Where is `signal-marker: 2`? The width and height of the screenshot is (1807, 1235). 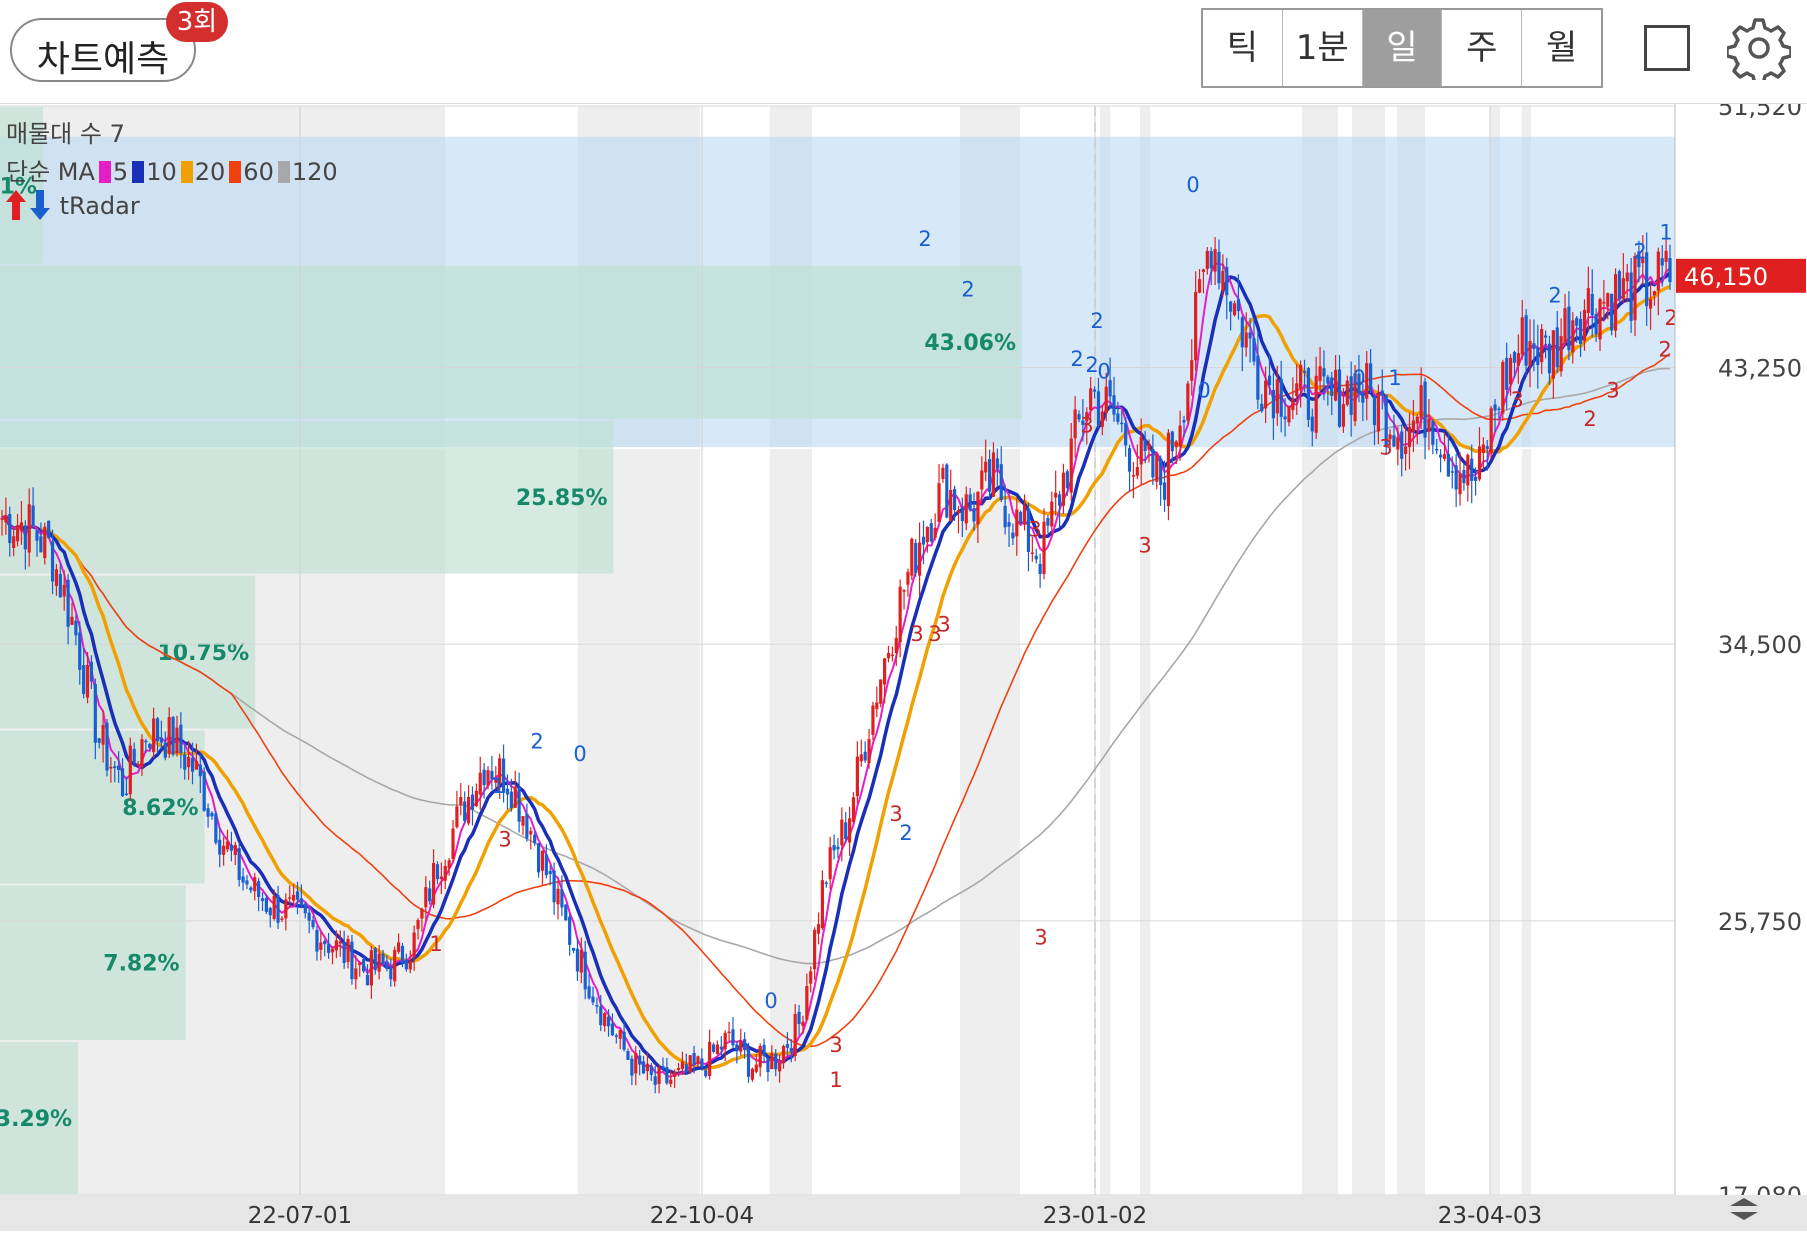 signal-marker: 2 is located at coordinates (924, 239).